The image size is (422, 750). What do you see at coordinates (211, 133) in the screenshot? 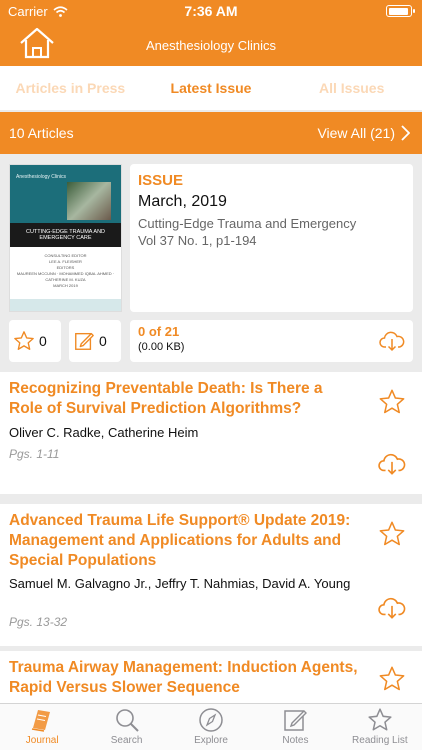
I see `articles-count-bar: 10 Articles View All (21)` at bounding box center [211, 133].